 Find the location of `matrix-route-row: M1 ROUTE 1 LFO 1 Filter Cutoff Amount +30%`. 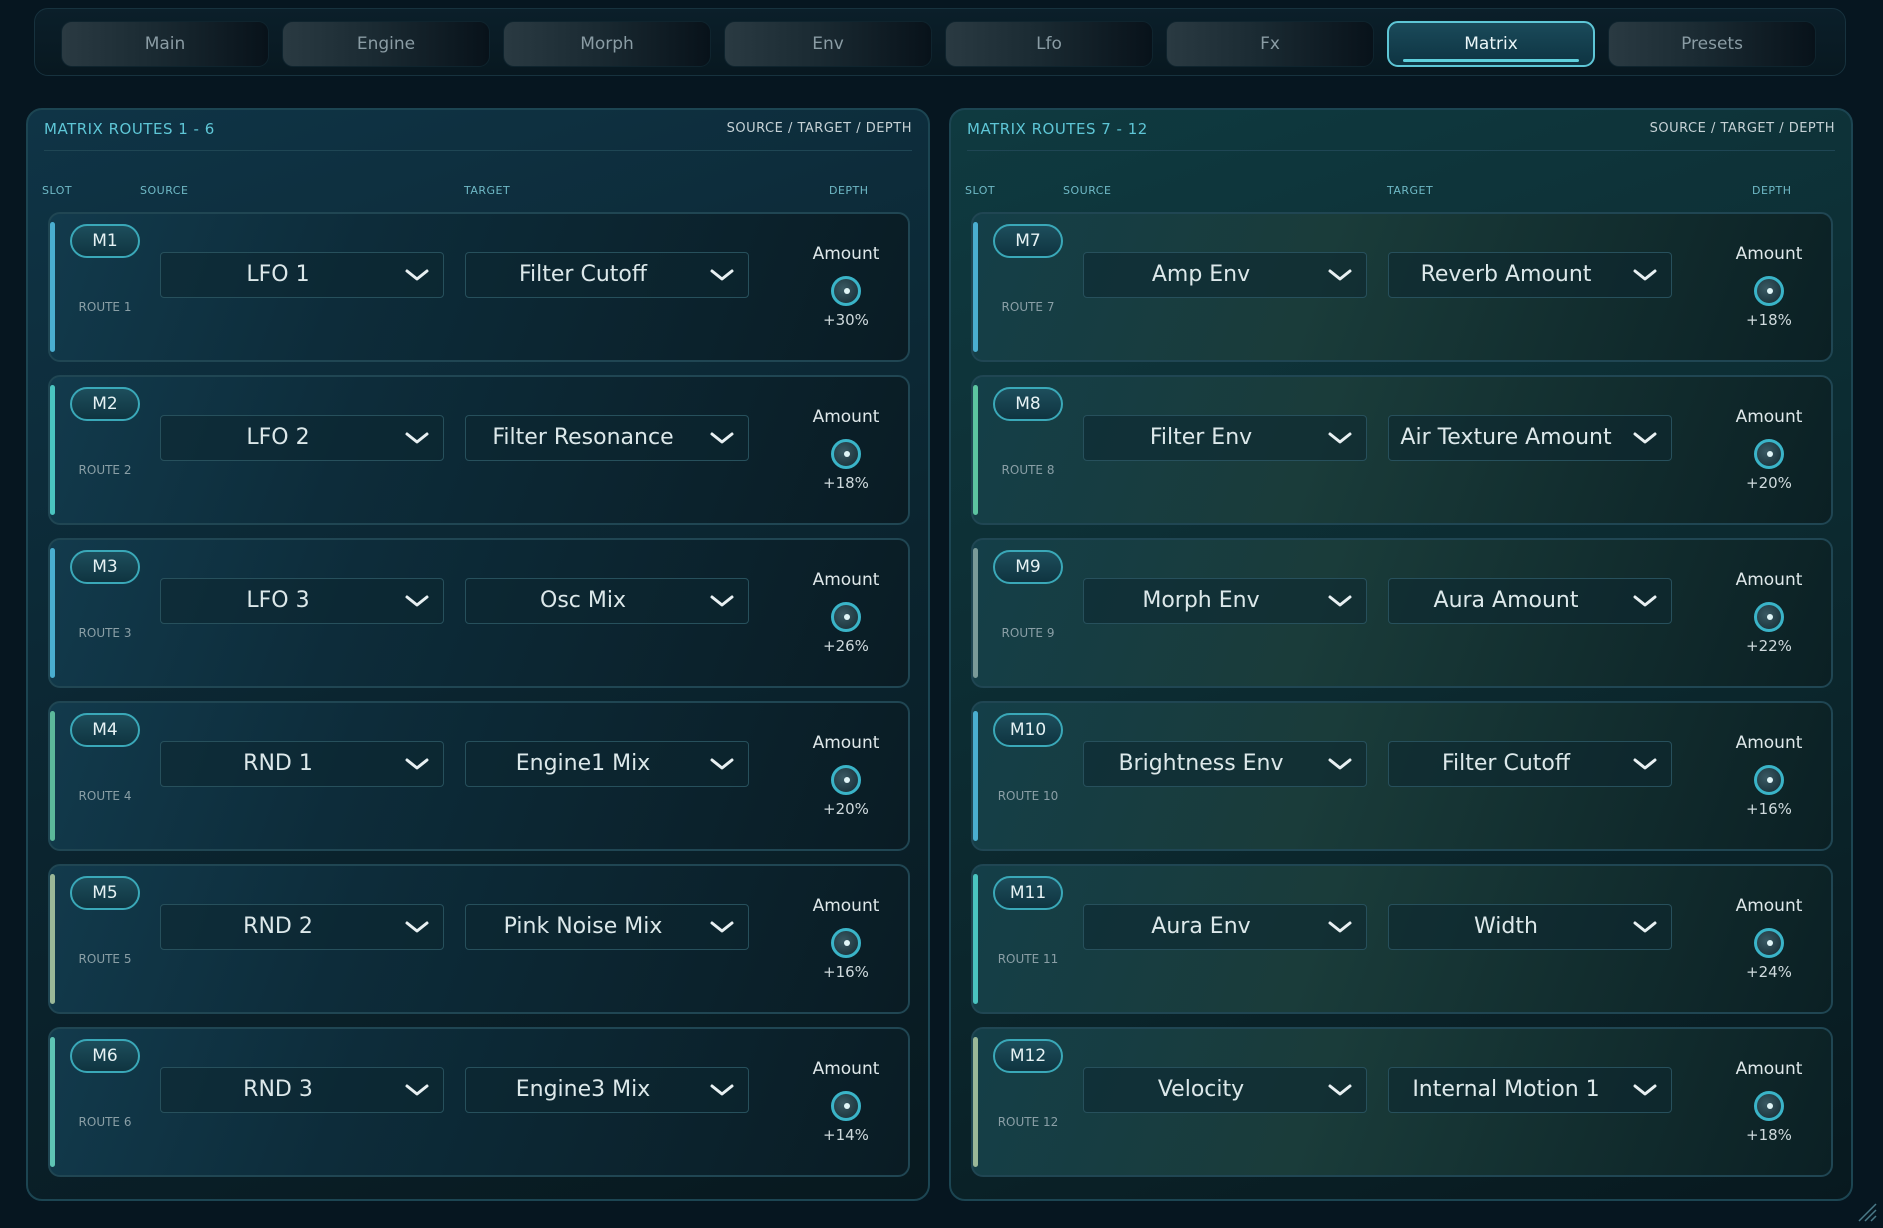

matrix-route-row: M1 ROUTE 1 LFO 1 Filter Cutoff Amount +30% is located at coordinates (479, 287).